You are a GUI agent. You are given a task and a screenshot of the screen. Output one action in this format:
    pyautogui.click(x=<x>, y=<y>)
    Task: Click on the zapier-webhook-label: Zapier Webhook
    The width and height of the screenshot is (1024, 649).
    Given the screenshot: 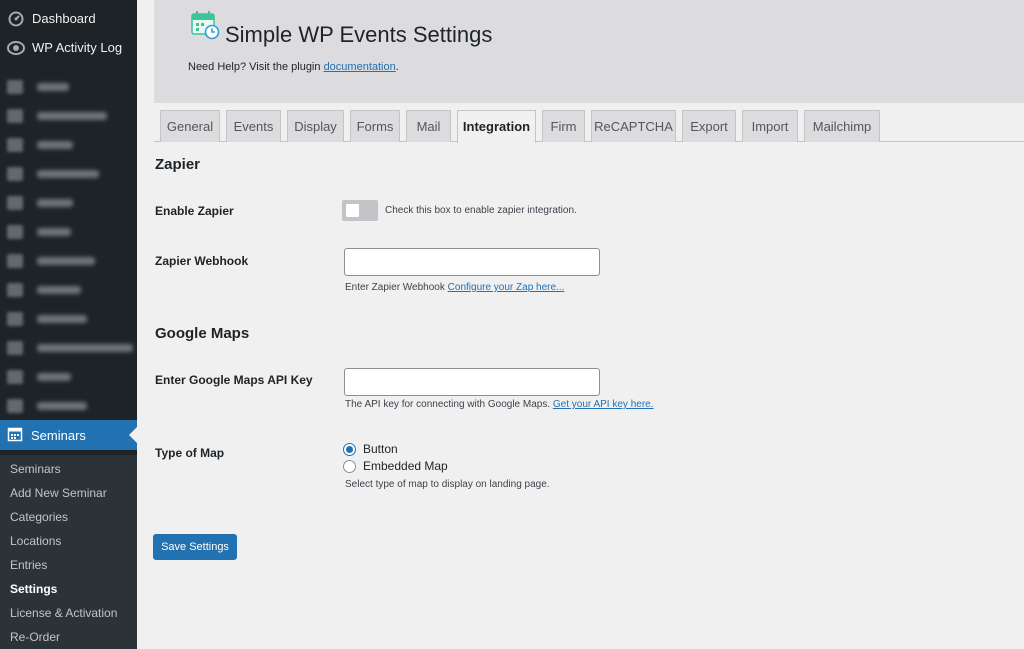 What is the action you would take?
    pyautogui.click(x=202, y=261)
    